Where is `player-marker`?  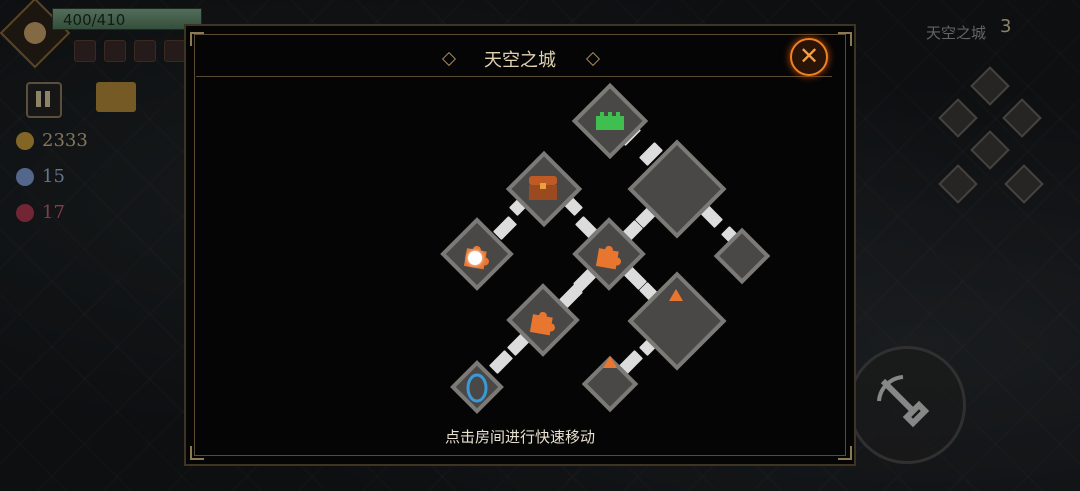
player-marker is located at coordinates (475, 258).